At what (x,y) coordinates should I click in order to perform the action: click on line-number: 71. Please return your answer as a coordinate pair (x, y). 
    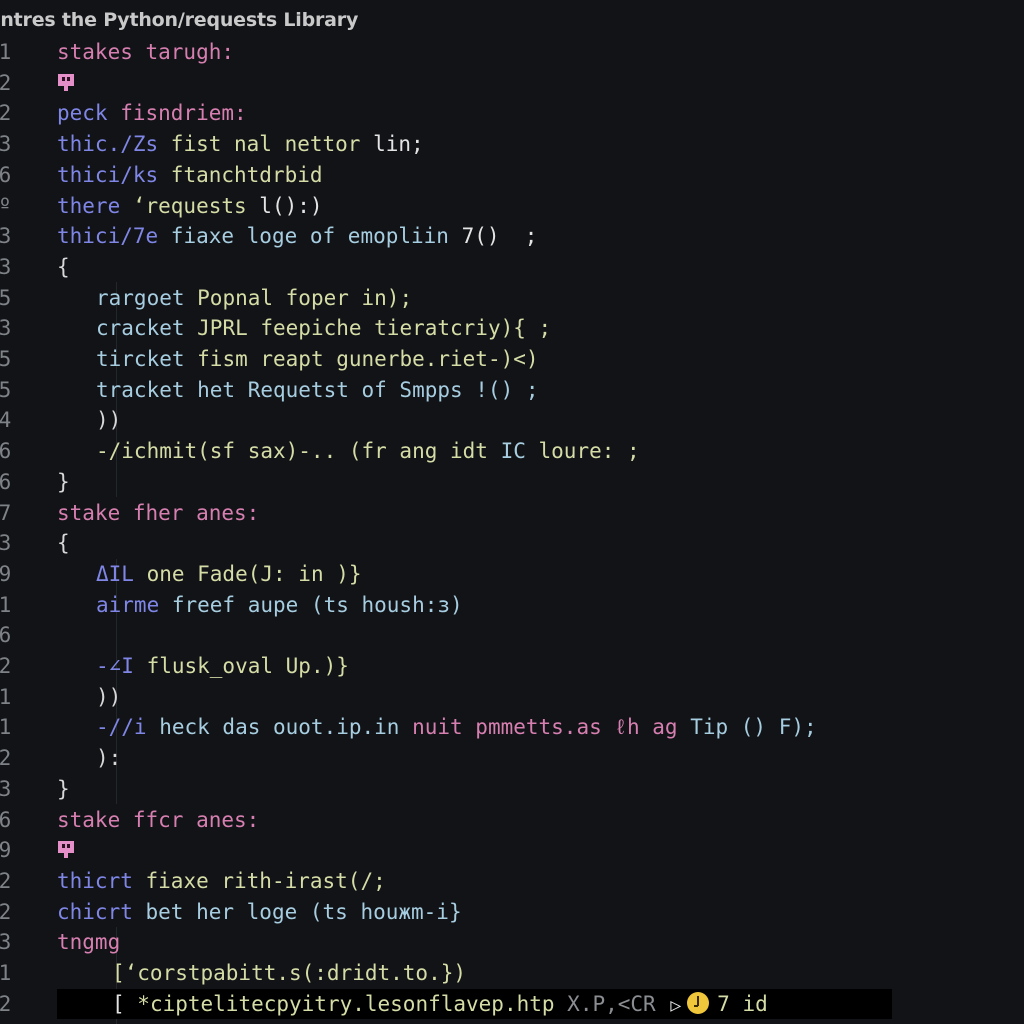
    Looking at the image, I should click on (6, 52).